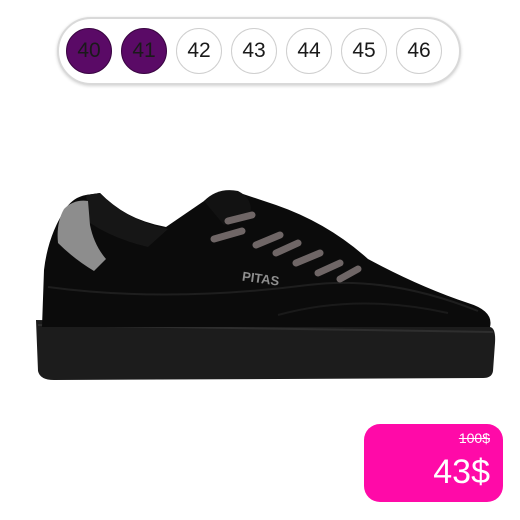 Image resolution: width=520 pixels, height=520 pixels. What do you see at coordinates (254, 51) in the screenshot?
I see `size-option-43: 43` at bounding box center [254, 51].